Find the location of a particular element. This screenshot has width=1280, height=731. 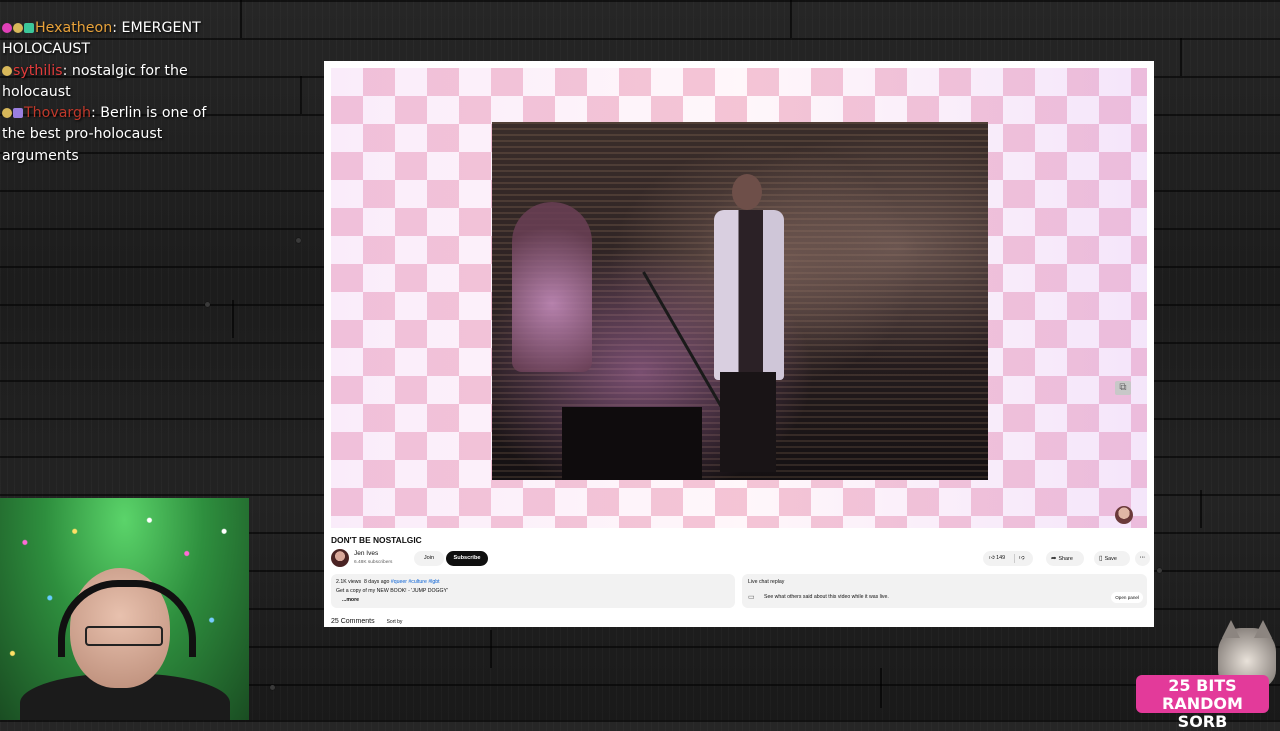

gift-badge-icon is located at coordinates (18, 113).